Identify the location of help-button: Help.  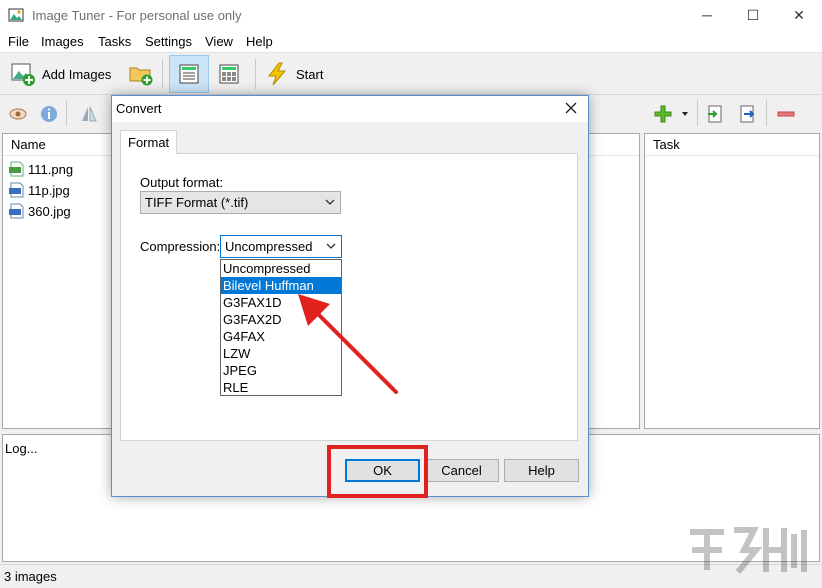
(541, 470).